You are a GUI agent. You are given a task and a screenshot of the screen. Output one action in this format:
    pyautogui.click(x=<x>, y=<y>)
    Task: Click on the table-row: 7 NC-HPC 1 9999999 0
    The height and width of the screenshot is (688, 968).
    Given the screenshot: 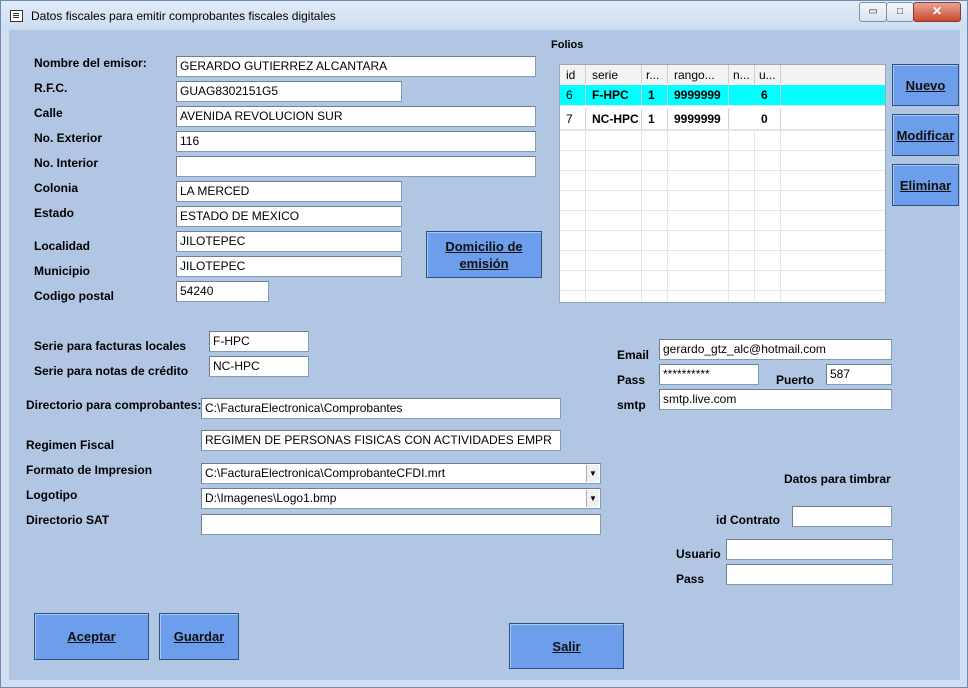 What is the action you would take?
    pyautogui.click(x=722, y=119)
    